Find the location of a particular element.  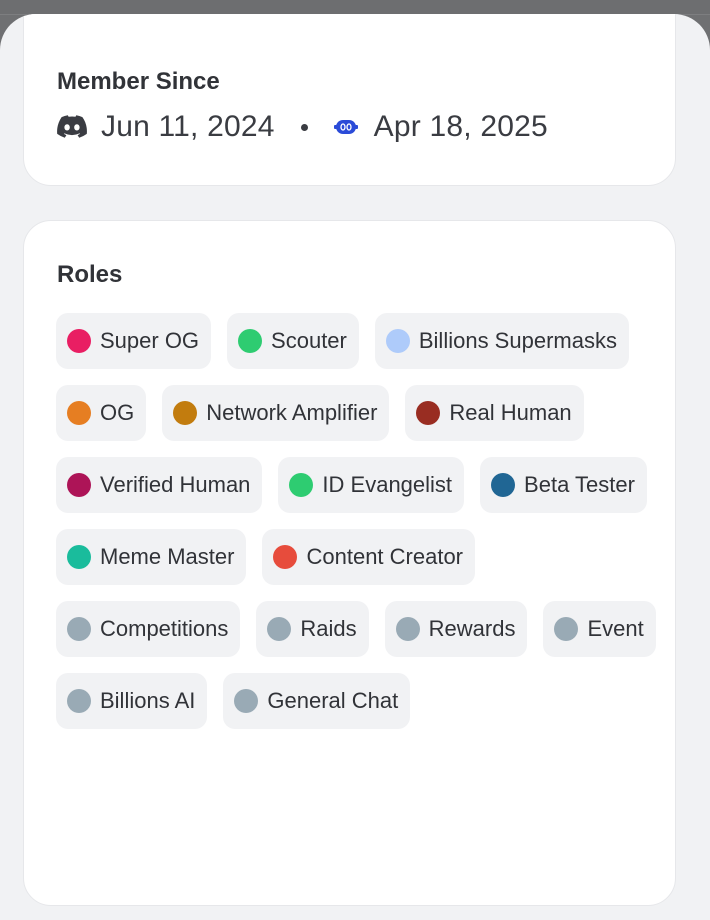

role-name: Beta Tester is located at coordinates (579, 484).